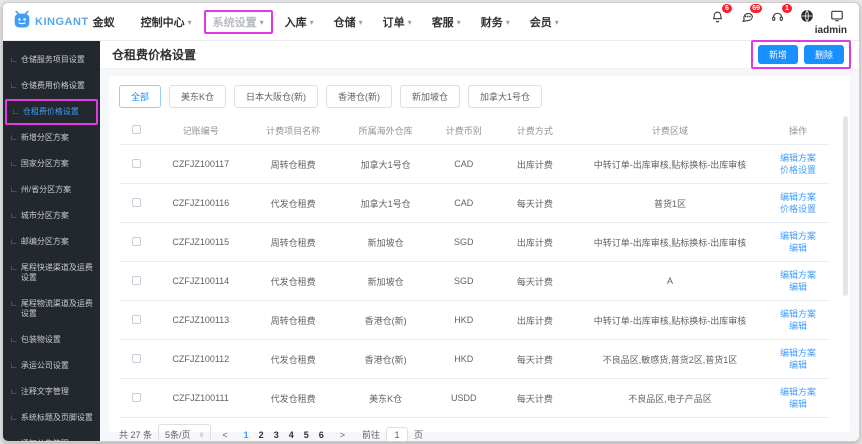  What do you see at coordinates (200, 131) in the screenshot?
I see `column-header: 记账编号` at bounding box center [200, 131].